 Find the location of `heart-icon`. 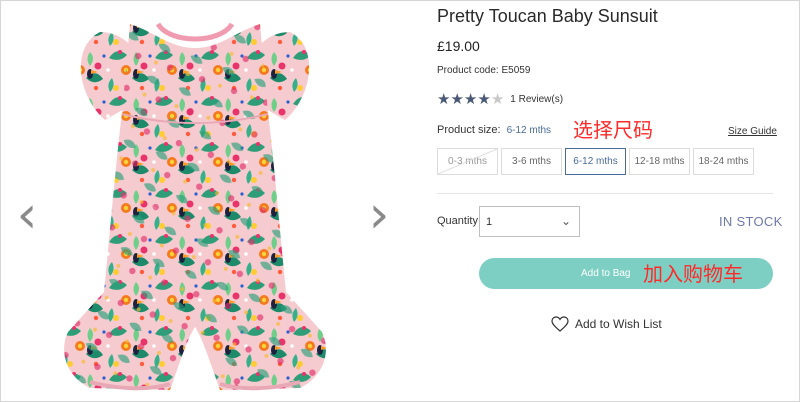

heart-icon is located at coordinates (560, 324).